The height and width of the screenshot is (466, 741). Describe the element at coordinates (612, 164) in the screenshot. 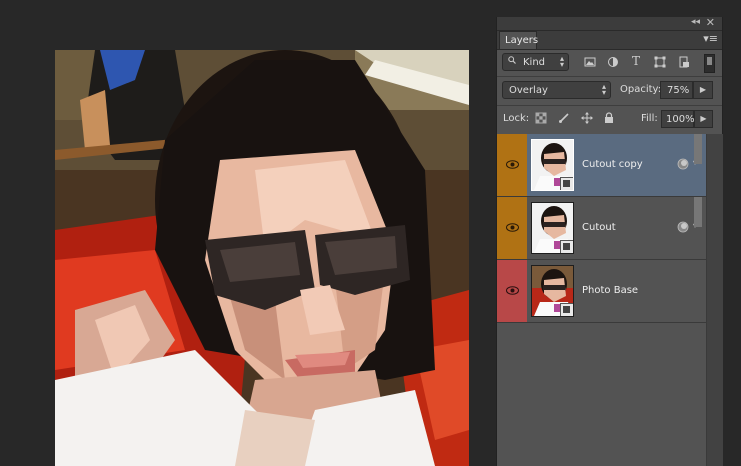

I see `layer-name: Cutout copy` at that location.